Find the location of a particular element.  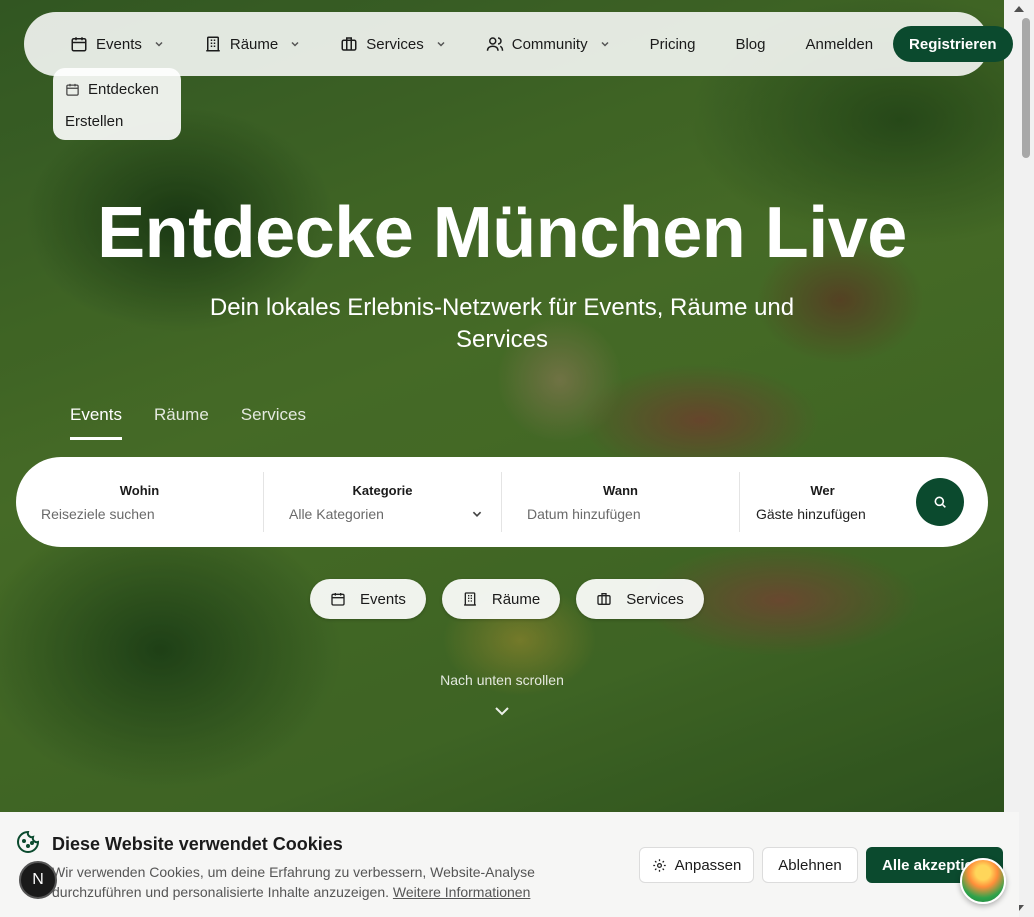

nav-rooms: Räume is located at coordinates (252, 44).